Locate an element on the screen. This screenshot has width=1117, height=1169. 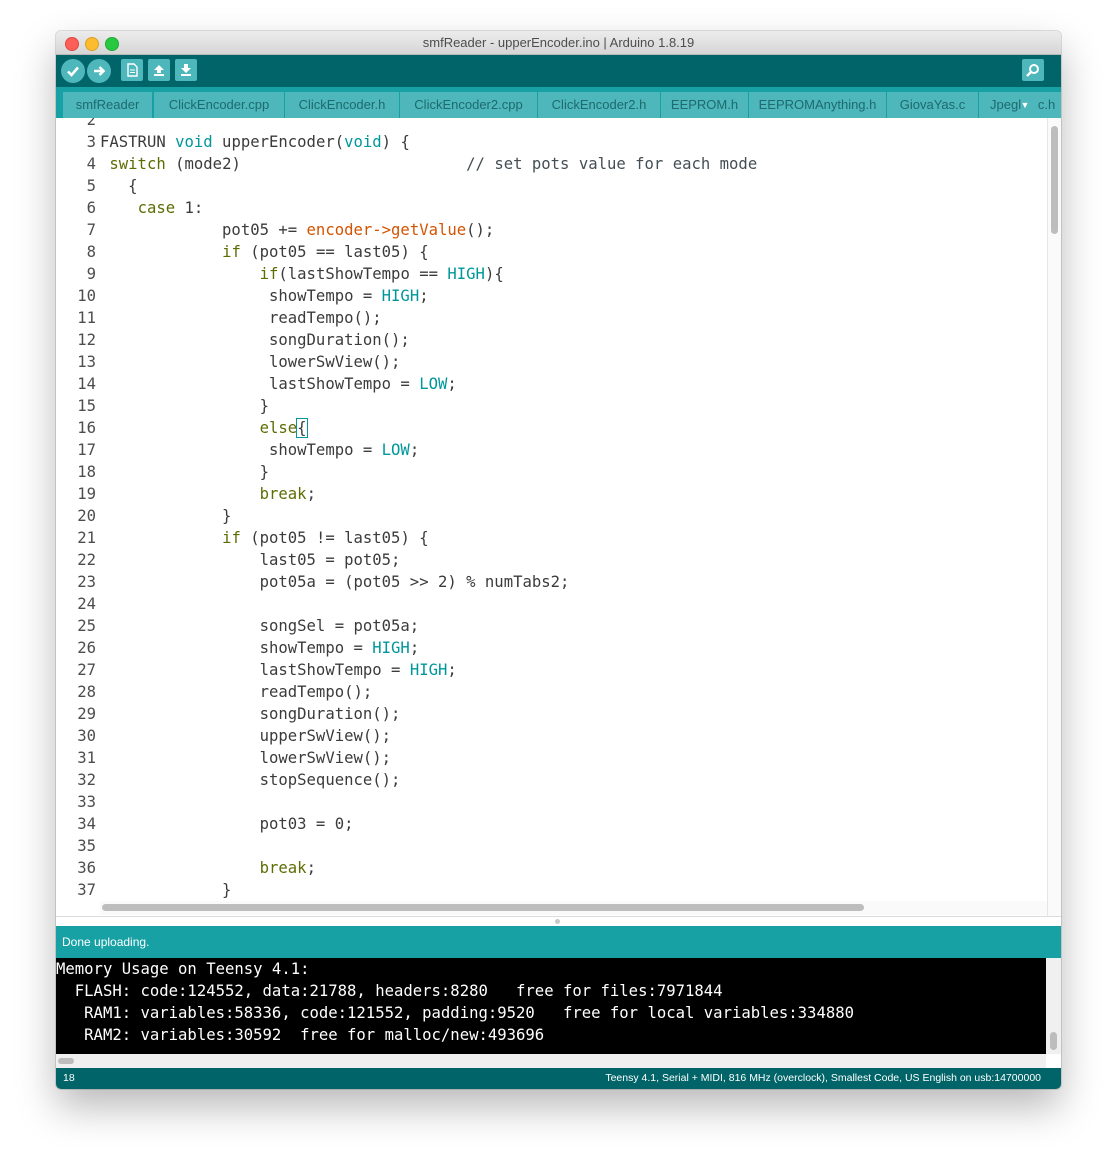
line-number: 15 is located at coordinates (86, 406).